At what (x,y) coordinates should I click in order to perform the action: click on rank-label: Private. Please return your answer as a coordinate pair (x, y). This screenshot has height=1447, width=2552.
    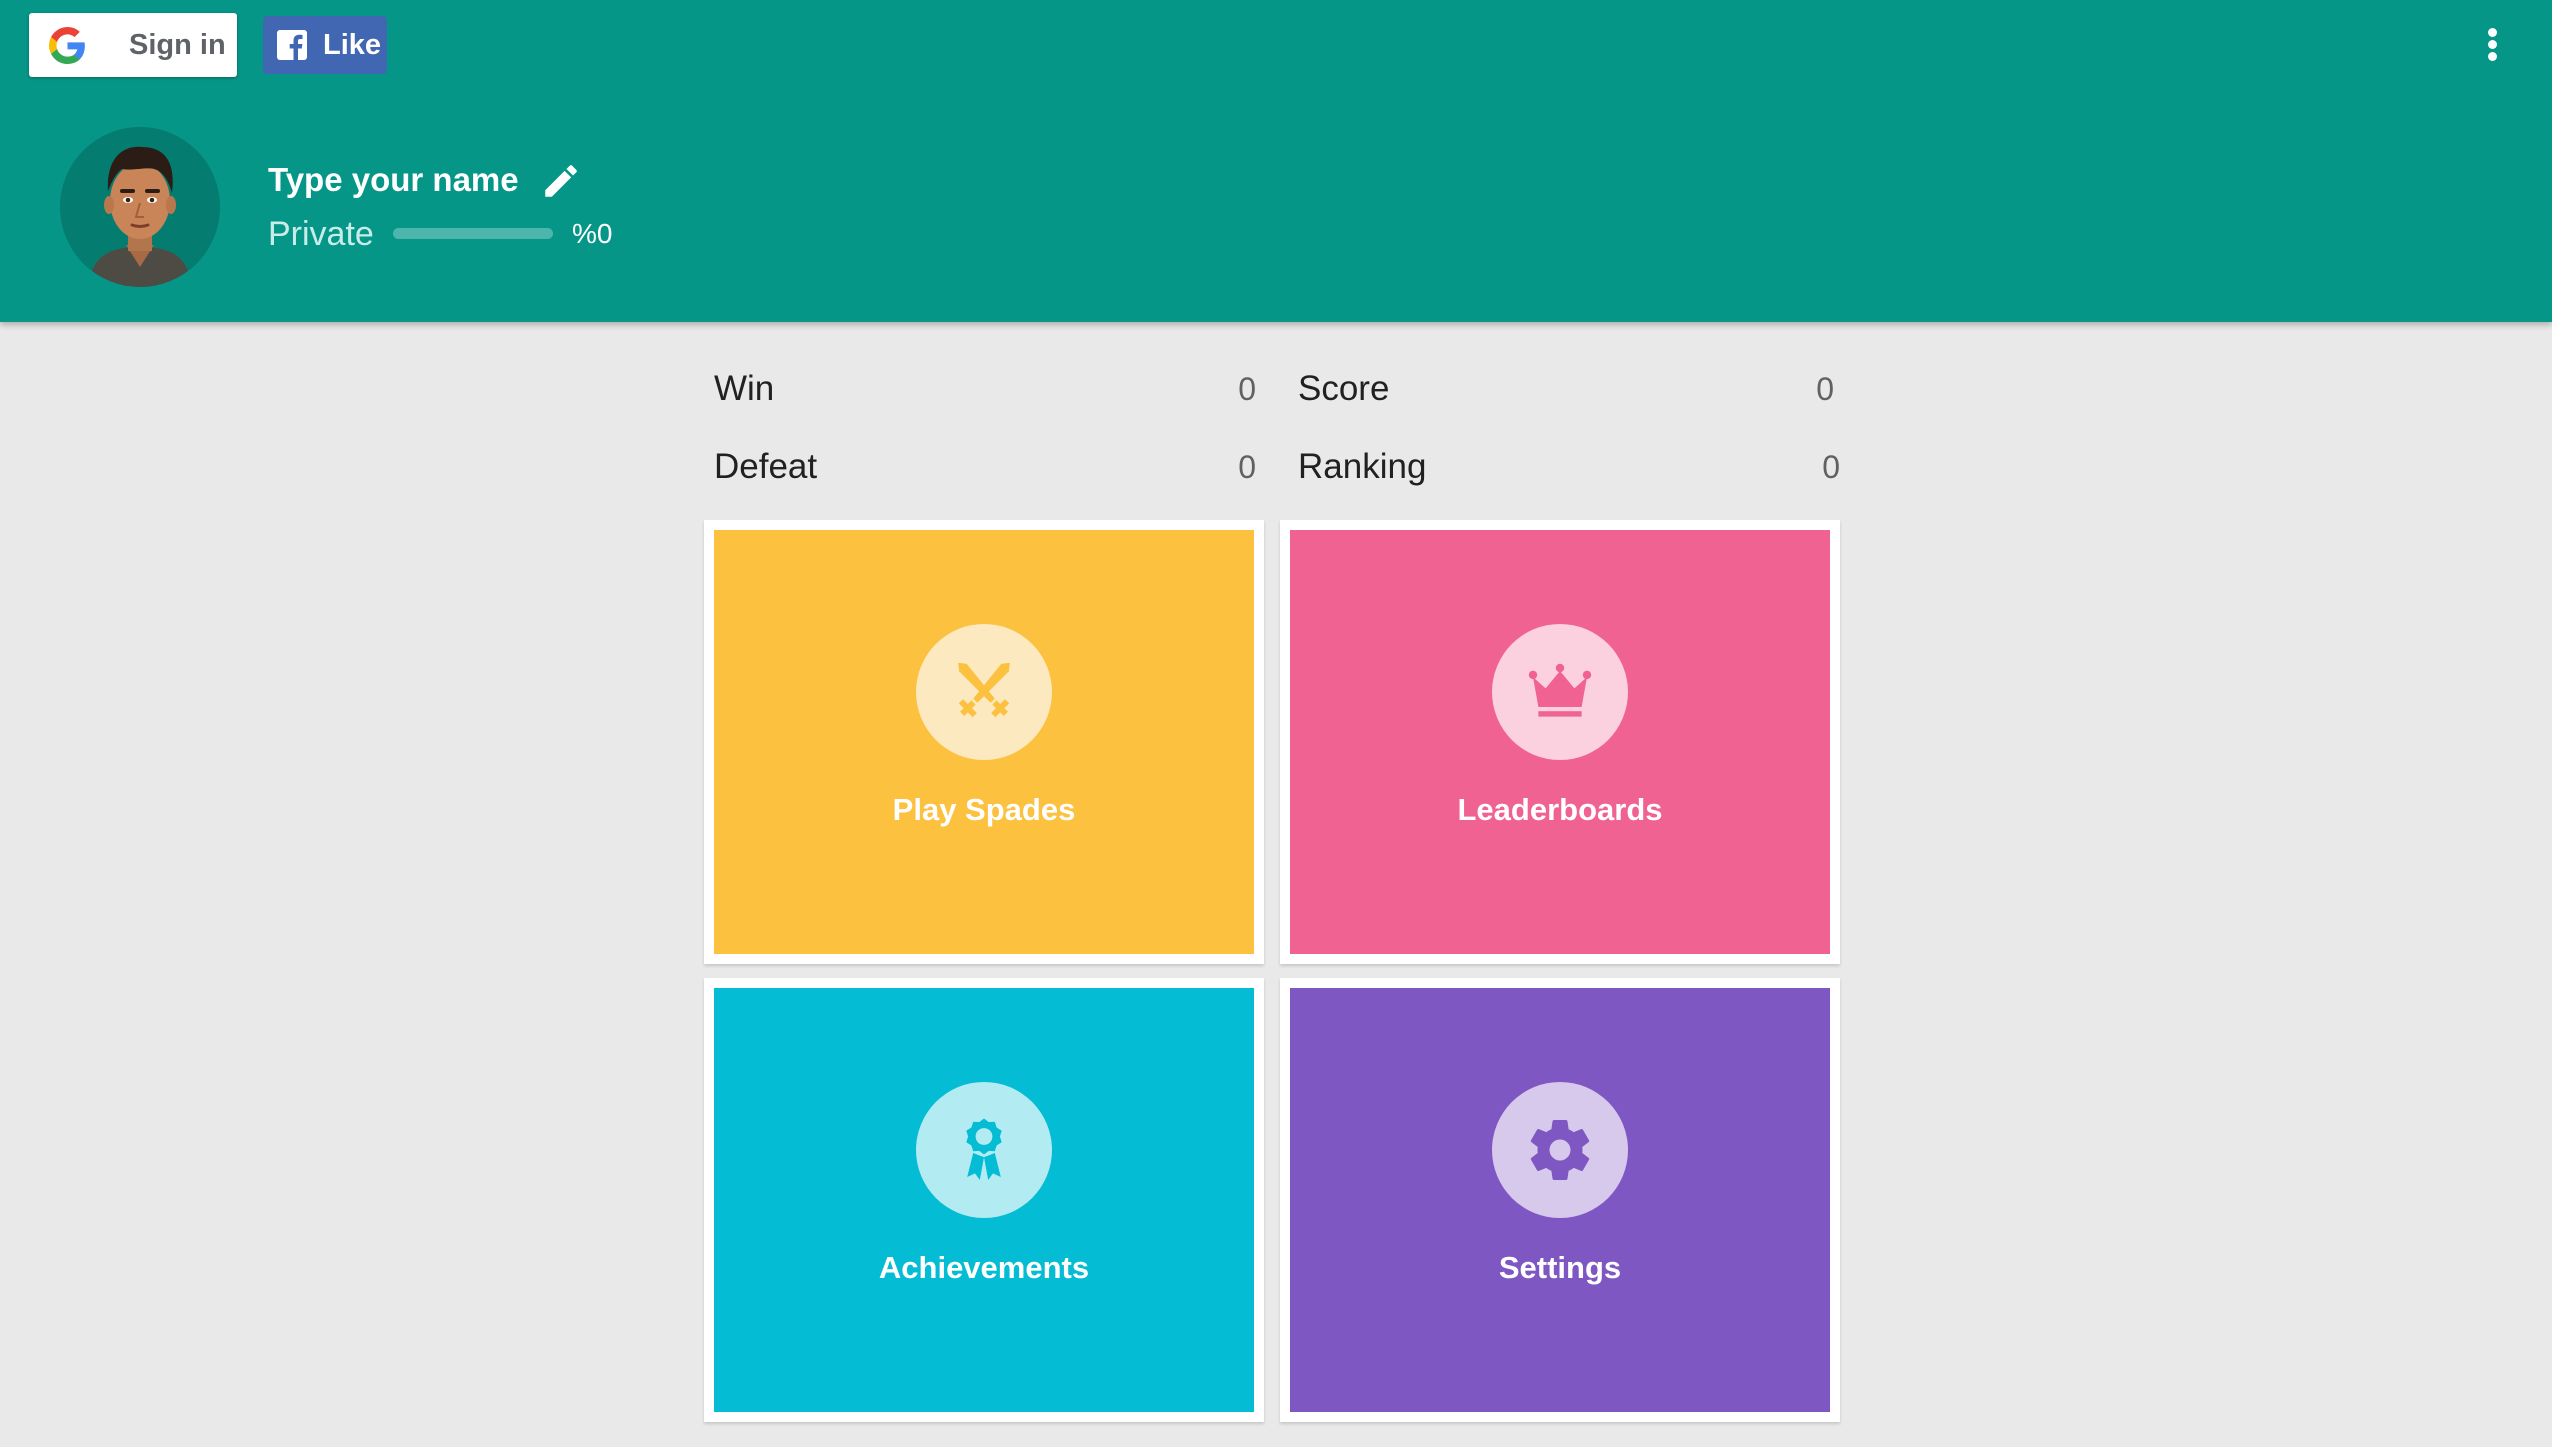
    Looking at the image, I should click on (321, 234).